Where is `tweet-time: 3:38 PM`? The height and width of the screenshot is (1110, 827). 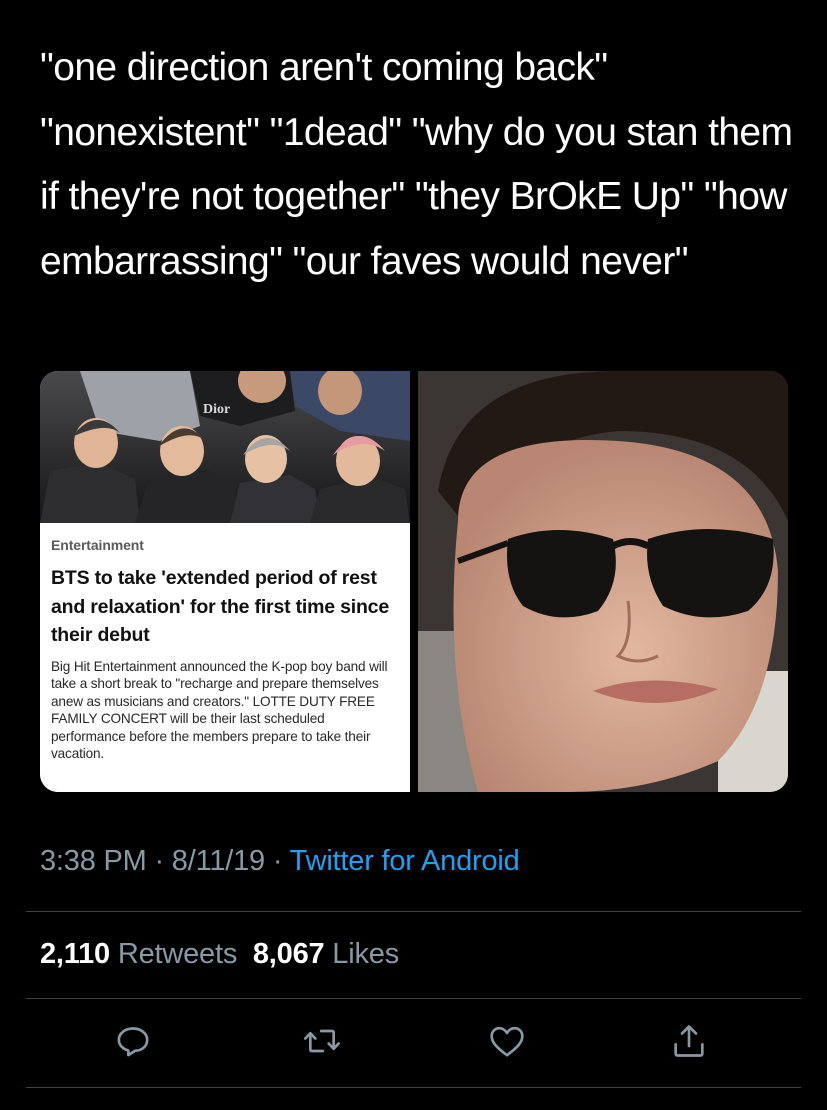
tweet-time: 3:38 PM is located at coordinates (93, 861).